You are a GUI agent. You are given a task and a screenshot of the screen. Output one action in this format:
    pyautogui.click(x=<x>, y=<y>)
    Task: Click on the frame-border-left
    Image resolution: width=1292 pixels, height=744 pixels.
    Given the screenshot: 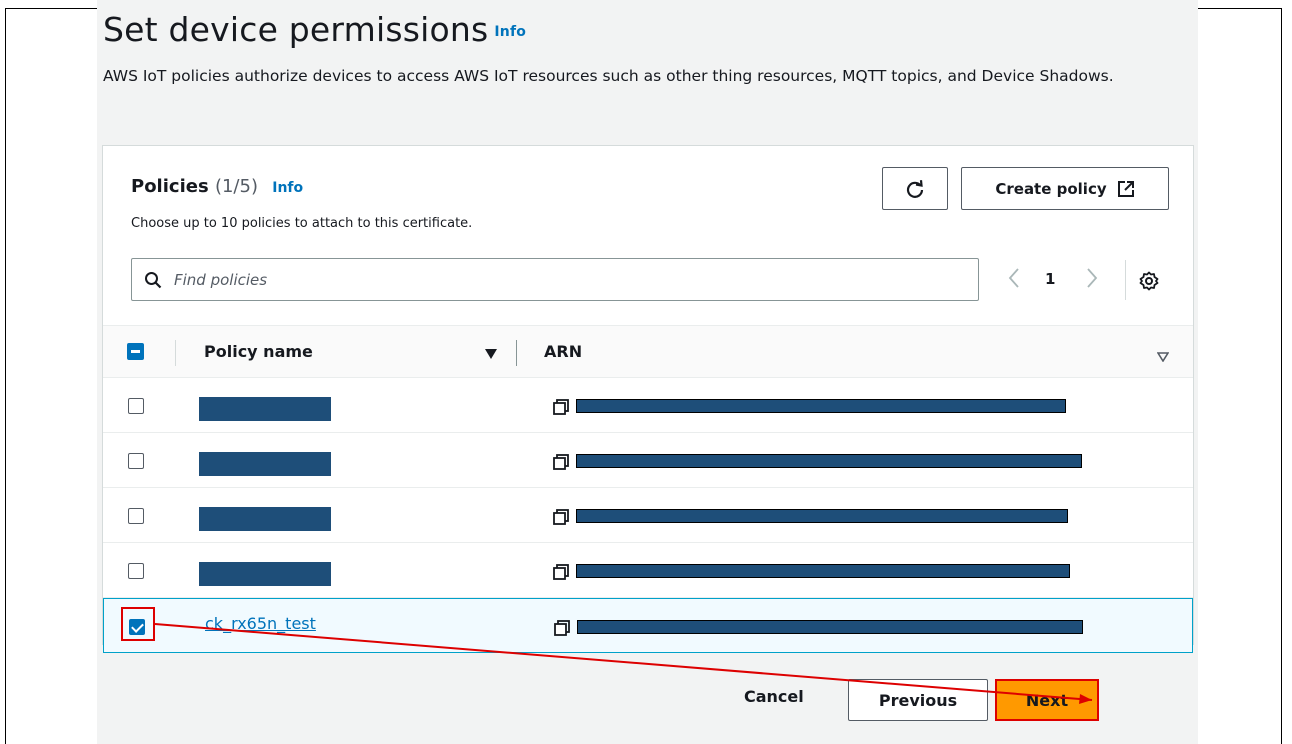 What is the action you would take?
    pyautogui.click(x=5, y=376)
    